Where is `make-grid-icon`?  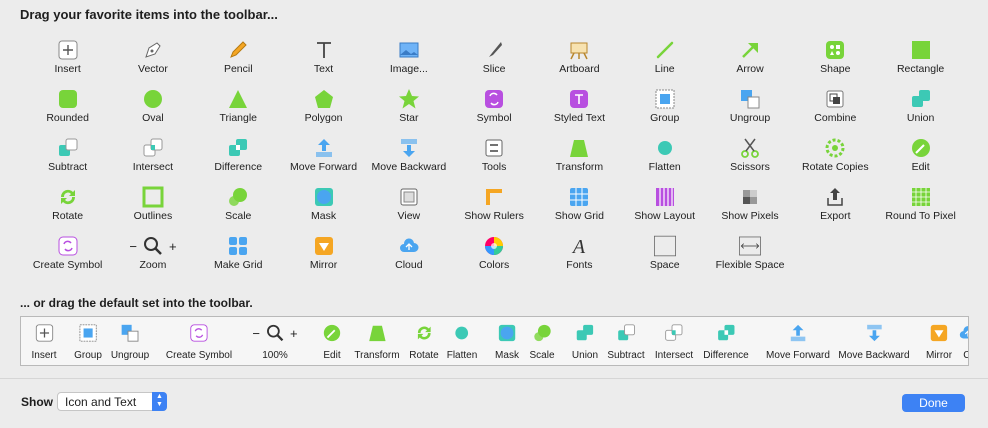 make-grid-icon is located at coordinates (238, 246).